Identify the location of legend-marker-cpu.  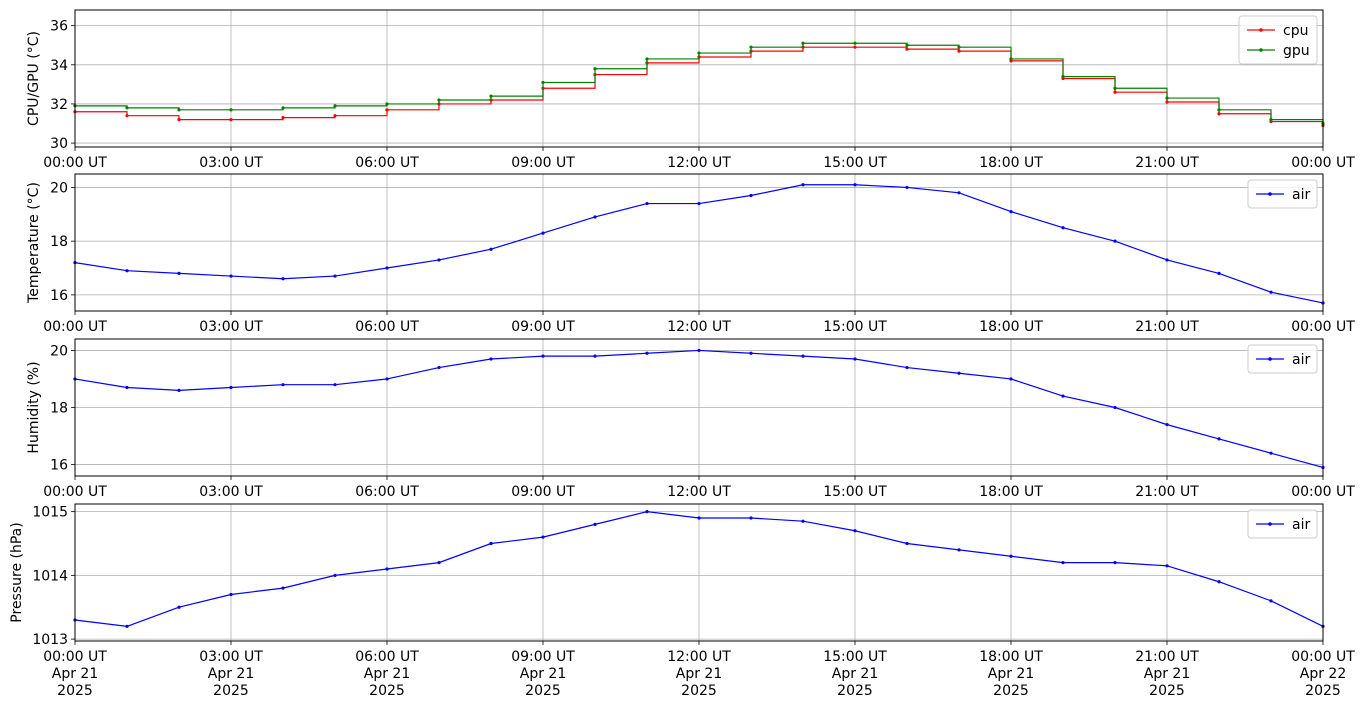
(1261, 30).